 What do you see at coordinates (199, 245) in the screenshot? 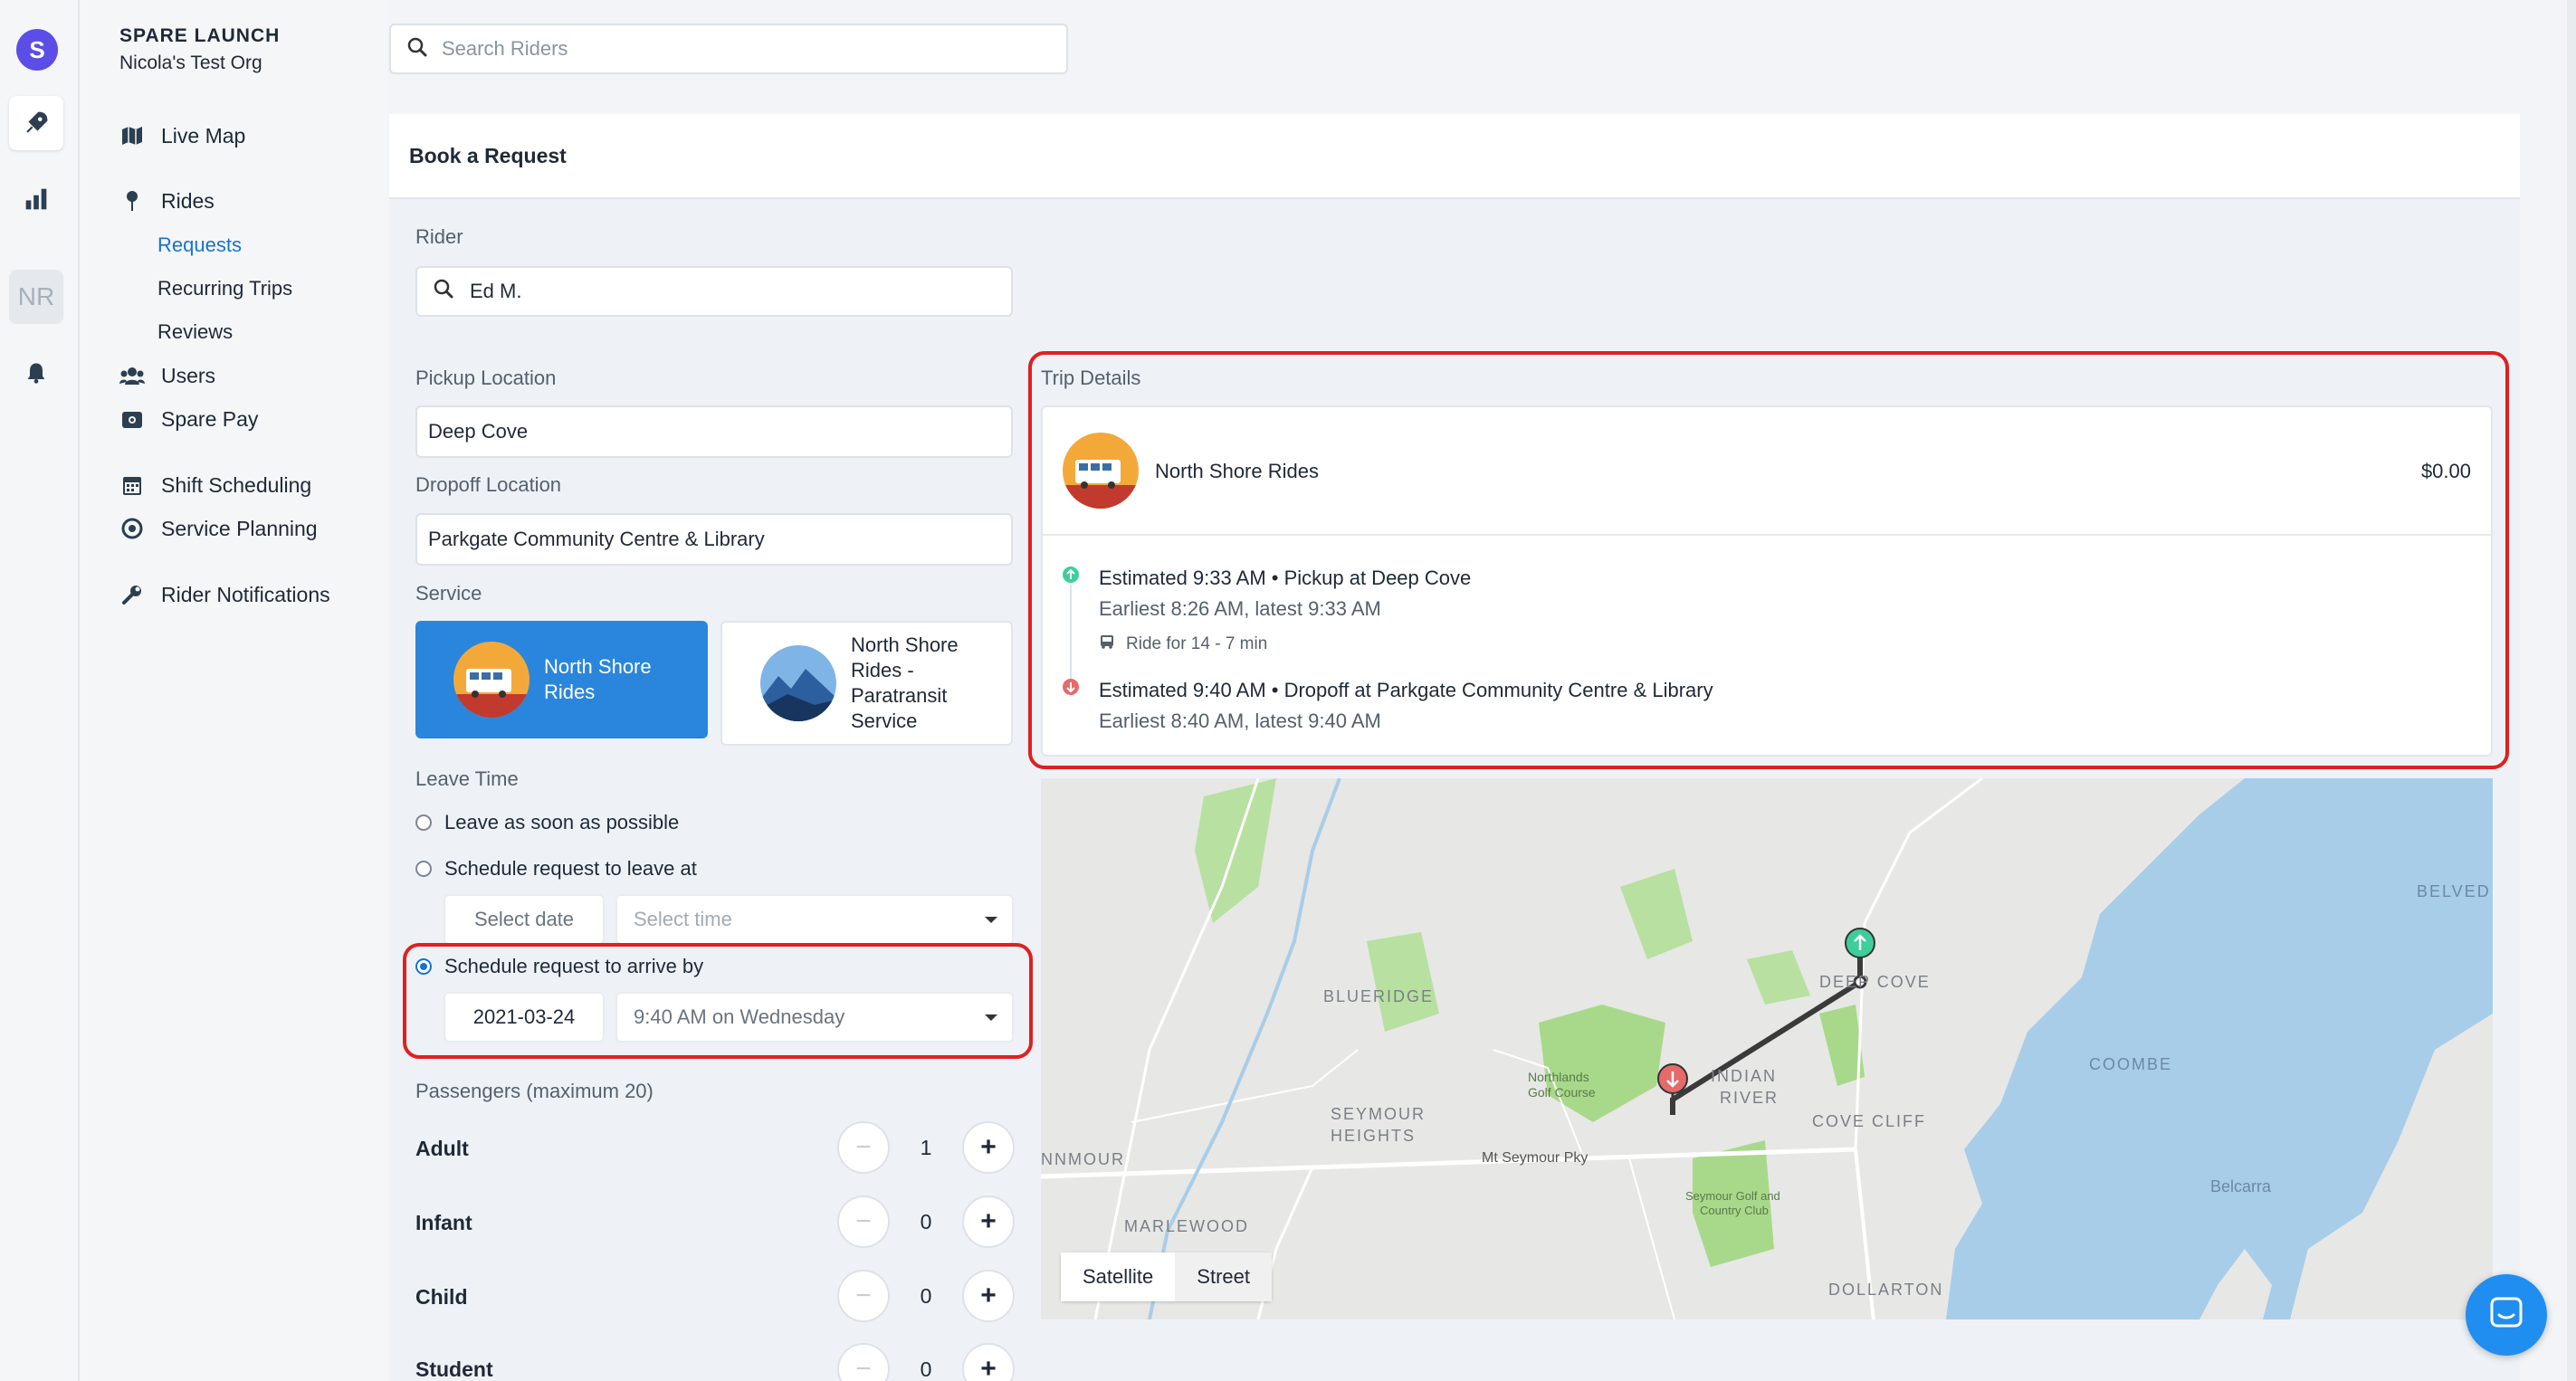
I see `sidebar-item-requests: Requests` at bounding box center [199, 245].